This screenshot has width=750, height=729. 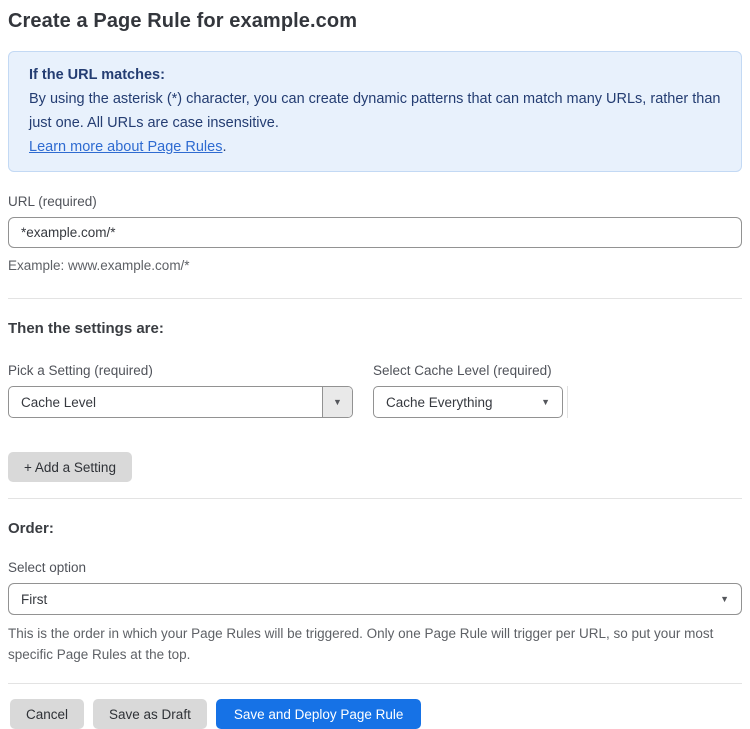 I want to click on settings-heading: Then the settings are:, so click(x=86, y=328).